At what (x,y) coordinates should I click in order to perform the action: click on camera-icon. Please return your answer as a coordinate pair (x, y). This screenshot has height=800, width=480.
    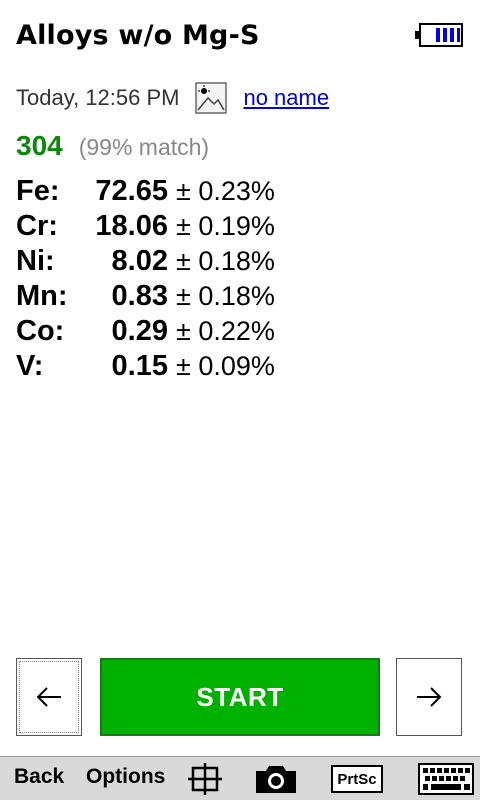
    Looking at the image, I should click on (276, 779).